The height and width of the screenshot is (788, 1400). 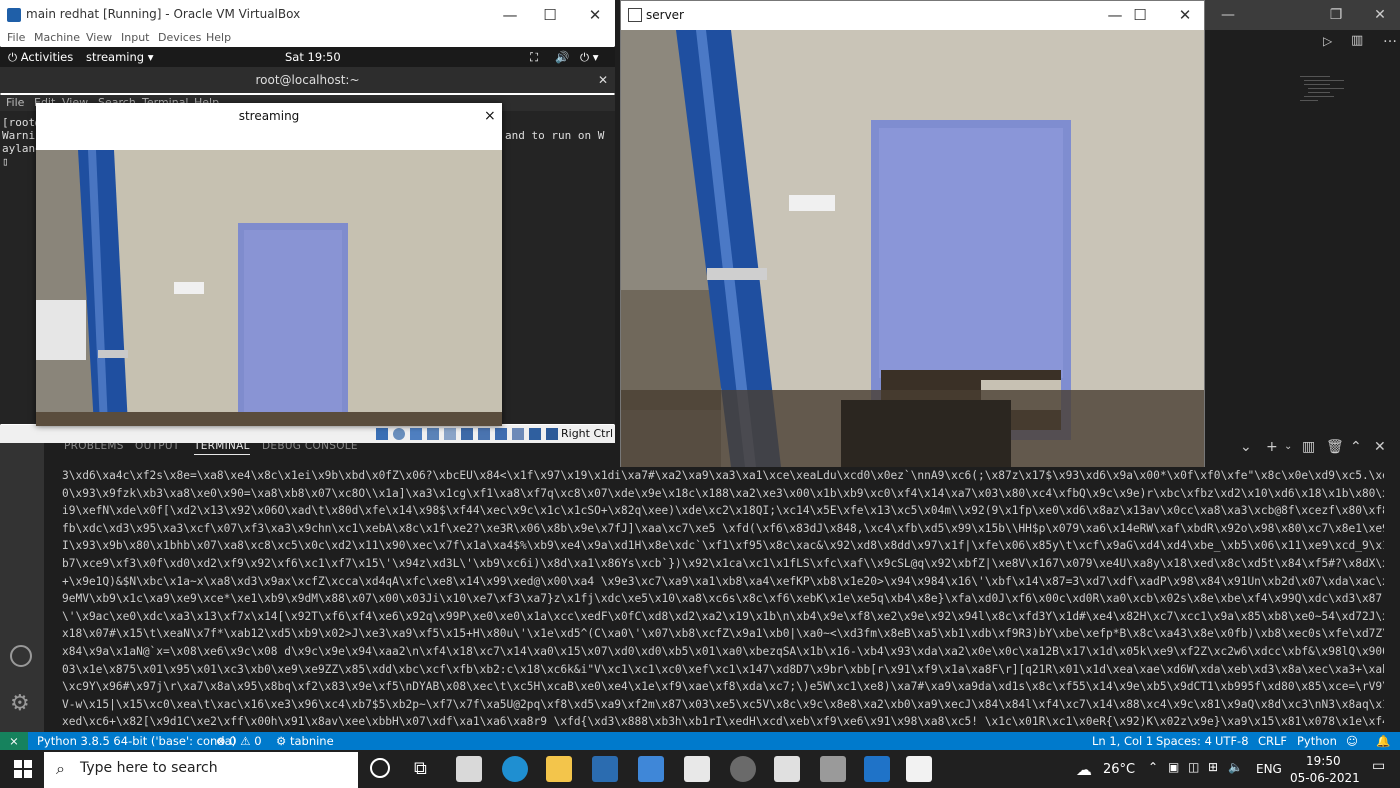 I want to click on cpu-icon, so click(x=518, y=434).